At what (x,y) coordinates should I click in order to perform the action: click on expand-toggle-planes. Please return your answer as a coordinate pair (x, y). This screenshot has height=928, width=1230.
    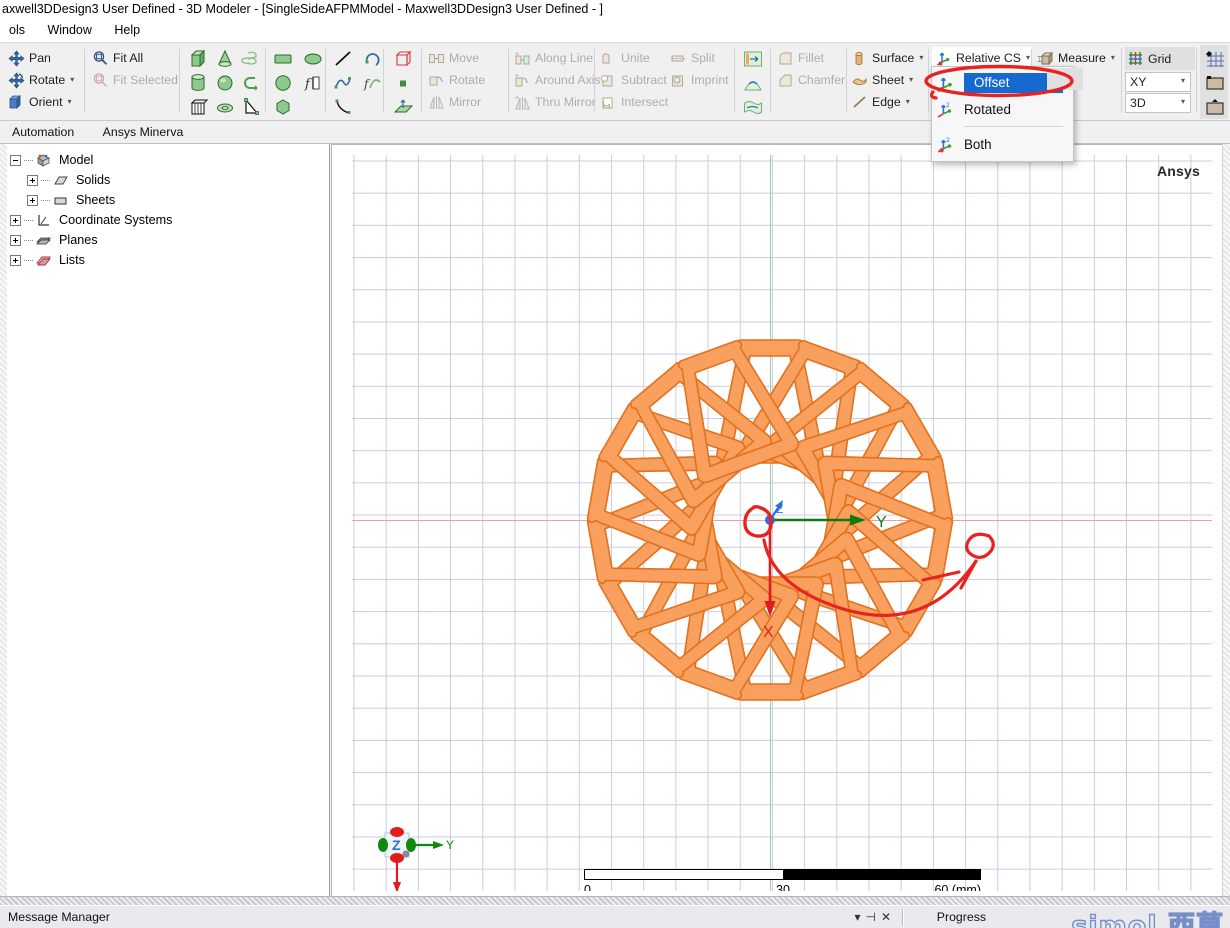
    Looking at the image, I should click on (15, 240).